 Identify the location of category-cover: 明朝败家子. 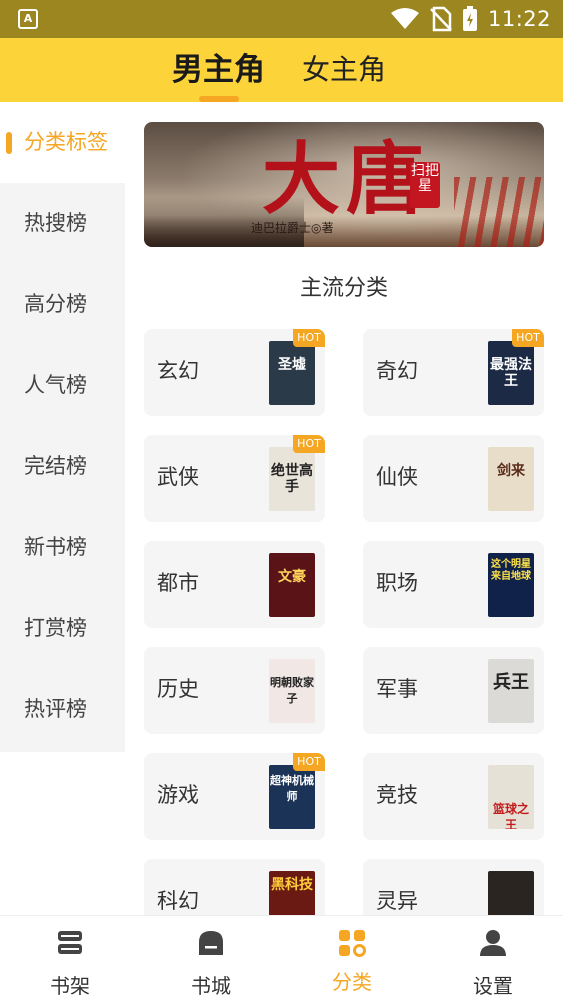
(292, 691).